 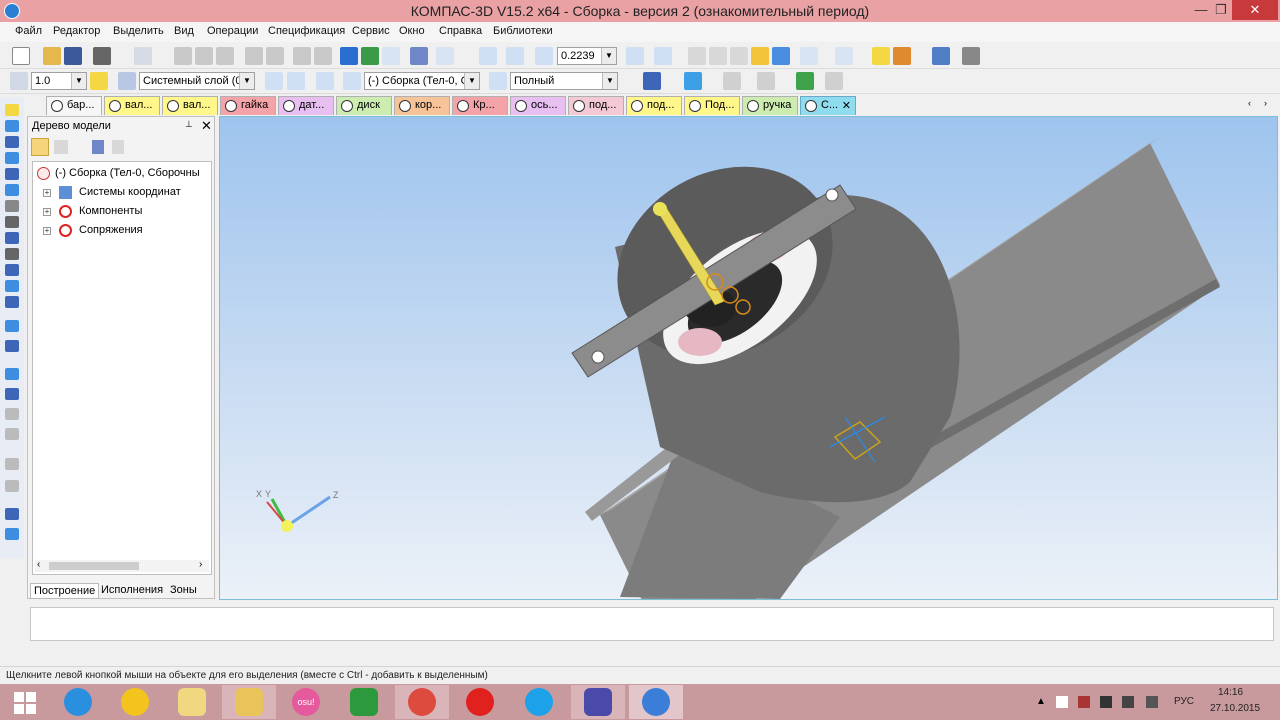 What do you see at coordinates (488, 56) in the screenshot?
I see `zoom-in-icon` at bounding box center [488, 56].